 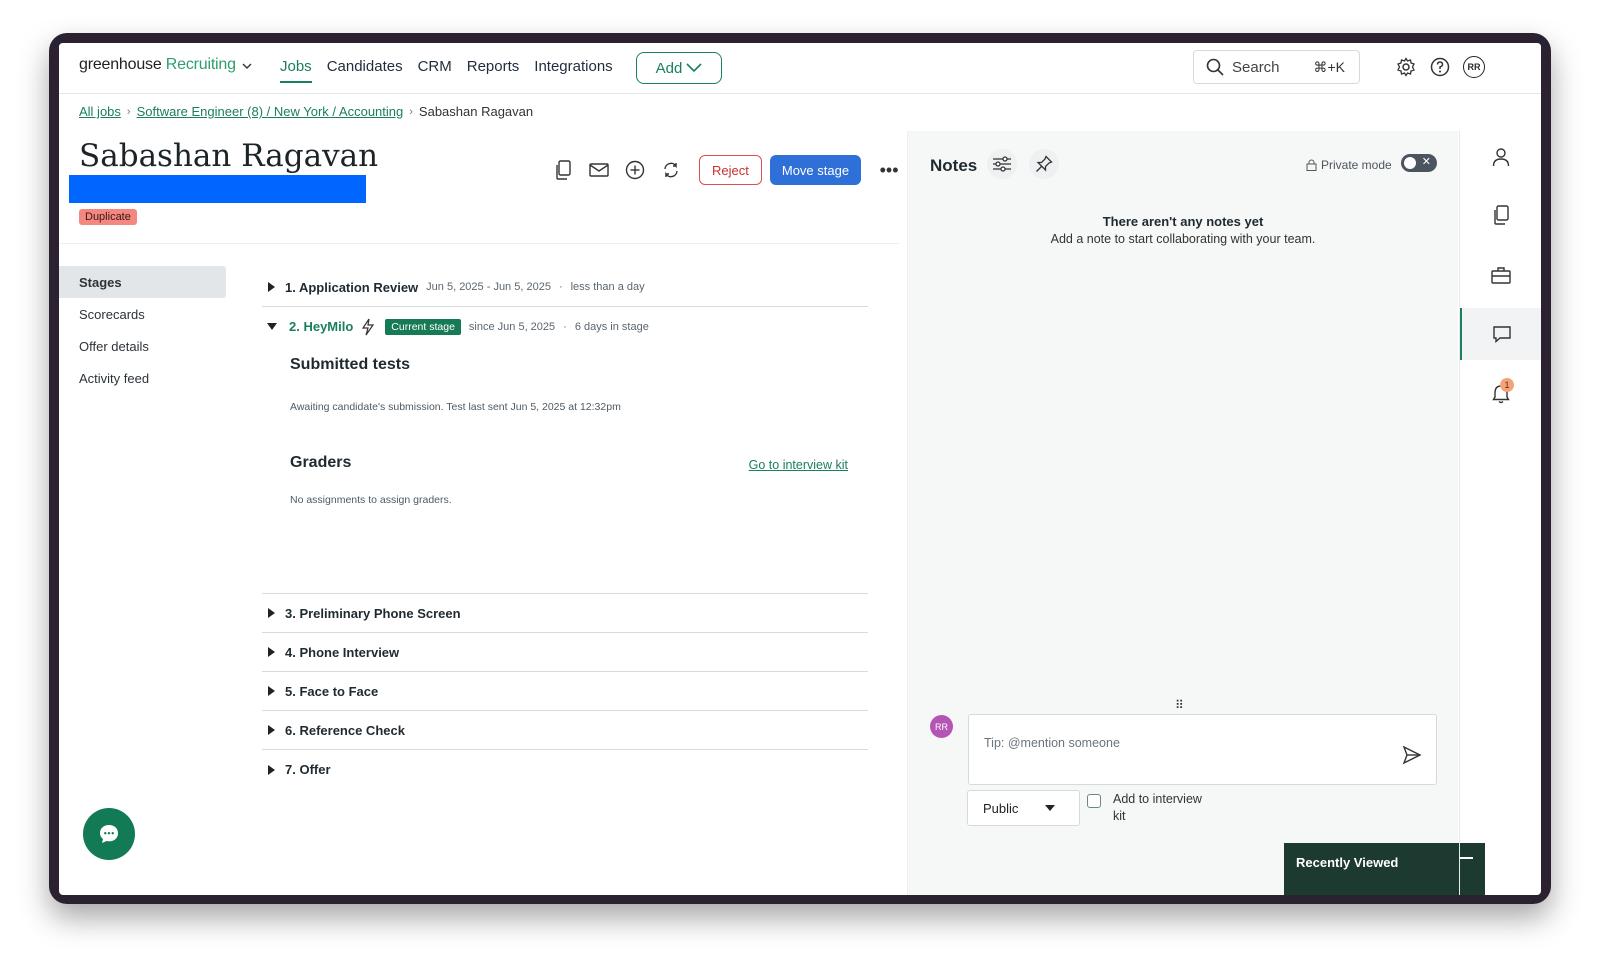 I want to click on bell-icon: 1, so click(x=1500, y=394).